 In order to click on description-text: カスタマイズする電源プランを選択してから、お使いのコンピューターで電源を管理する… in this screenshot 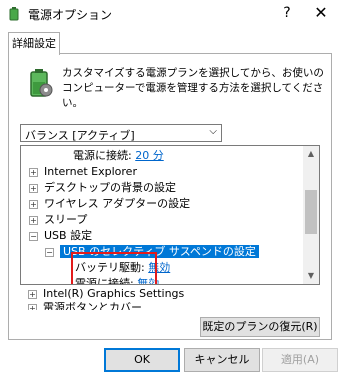, I will do `click(193, 88)`.